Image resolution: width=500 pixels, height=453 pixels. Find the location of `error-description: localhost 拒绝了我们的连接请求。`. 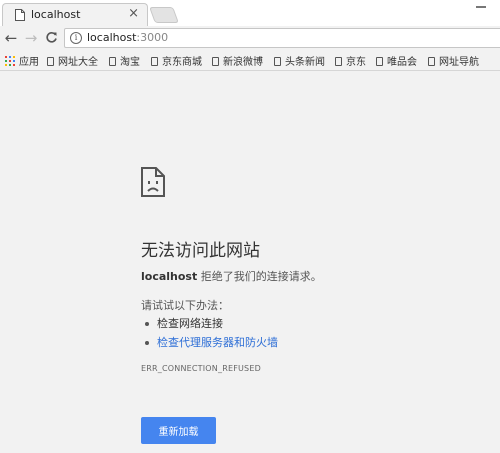

error-description: localhost 拒绝了我们的连接请求。 is located at coordinates (231, 276).